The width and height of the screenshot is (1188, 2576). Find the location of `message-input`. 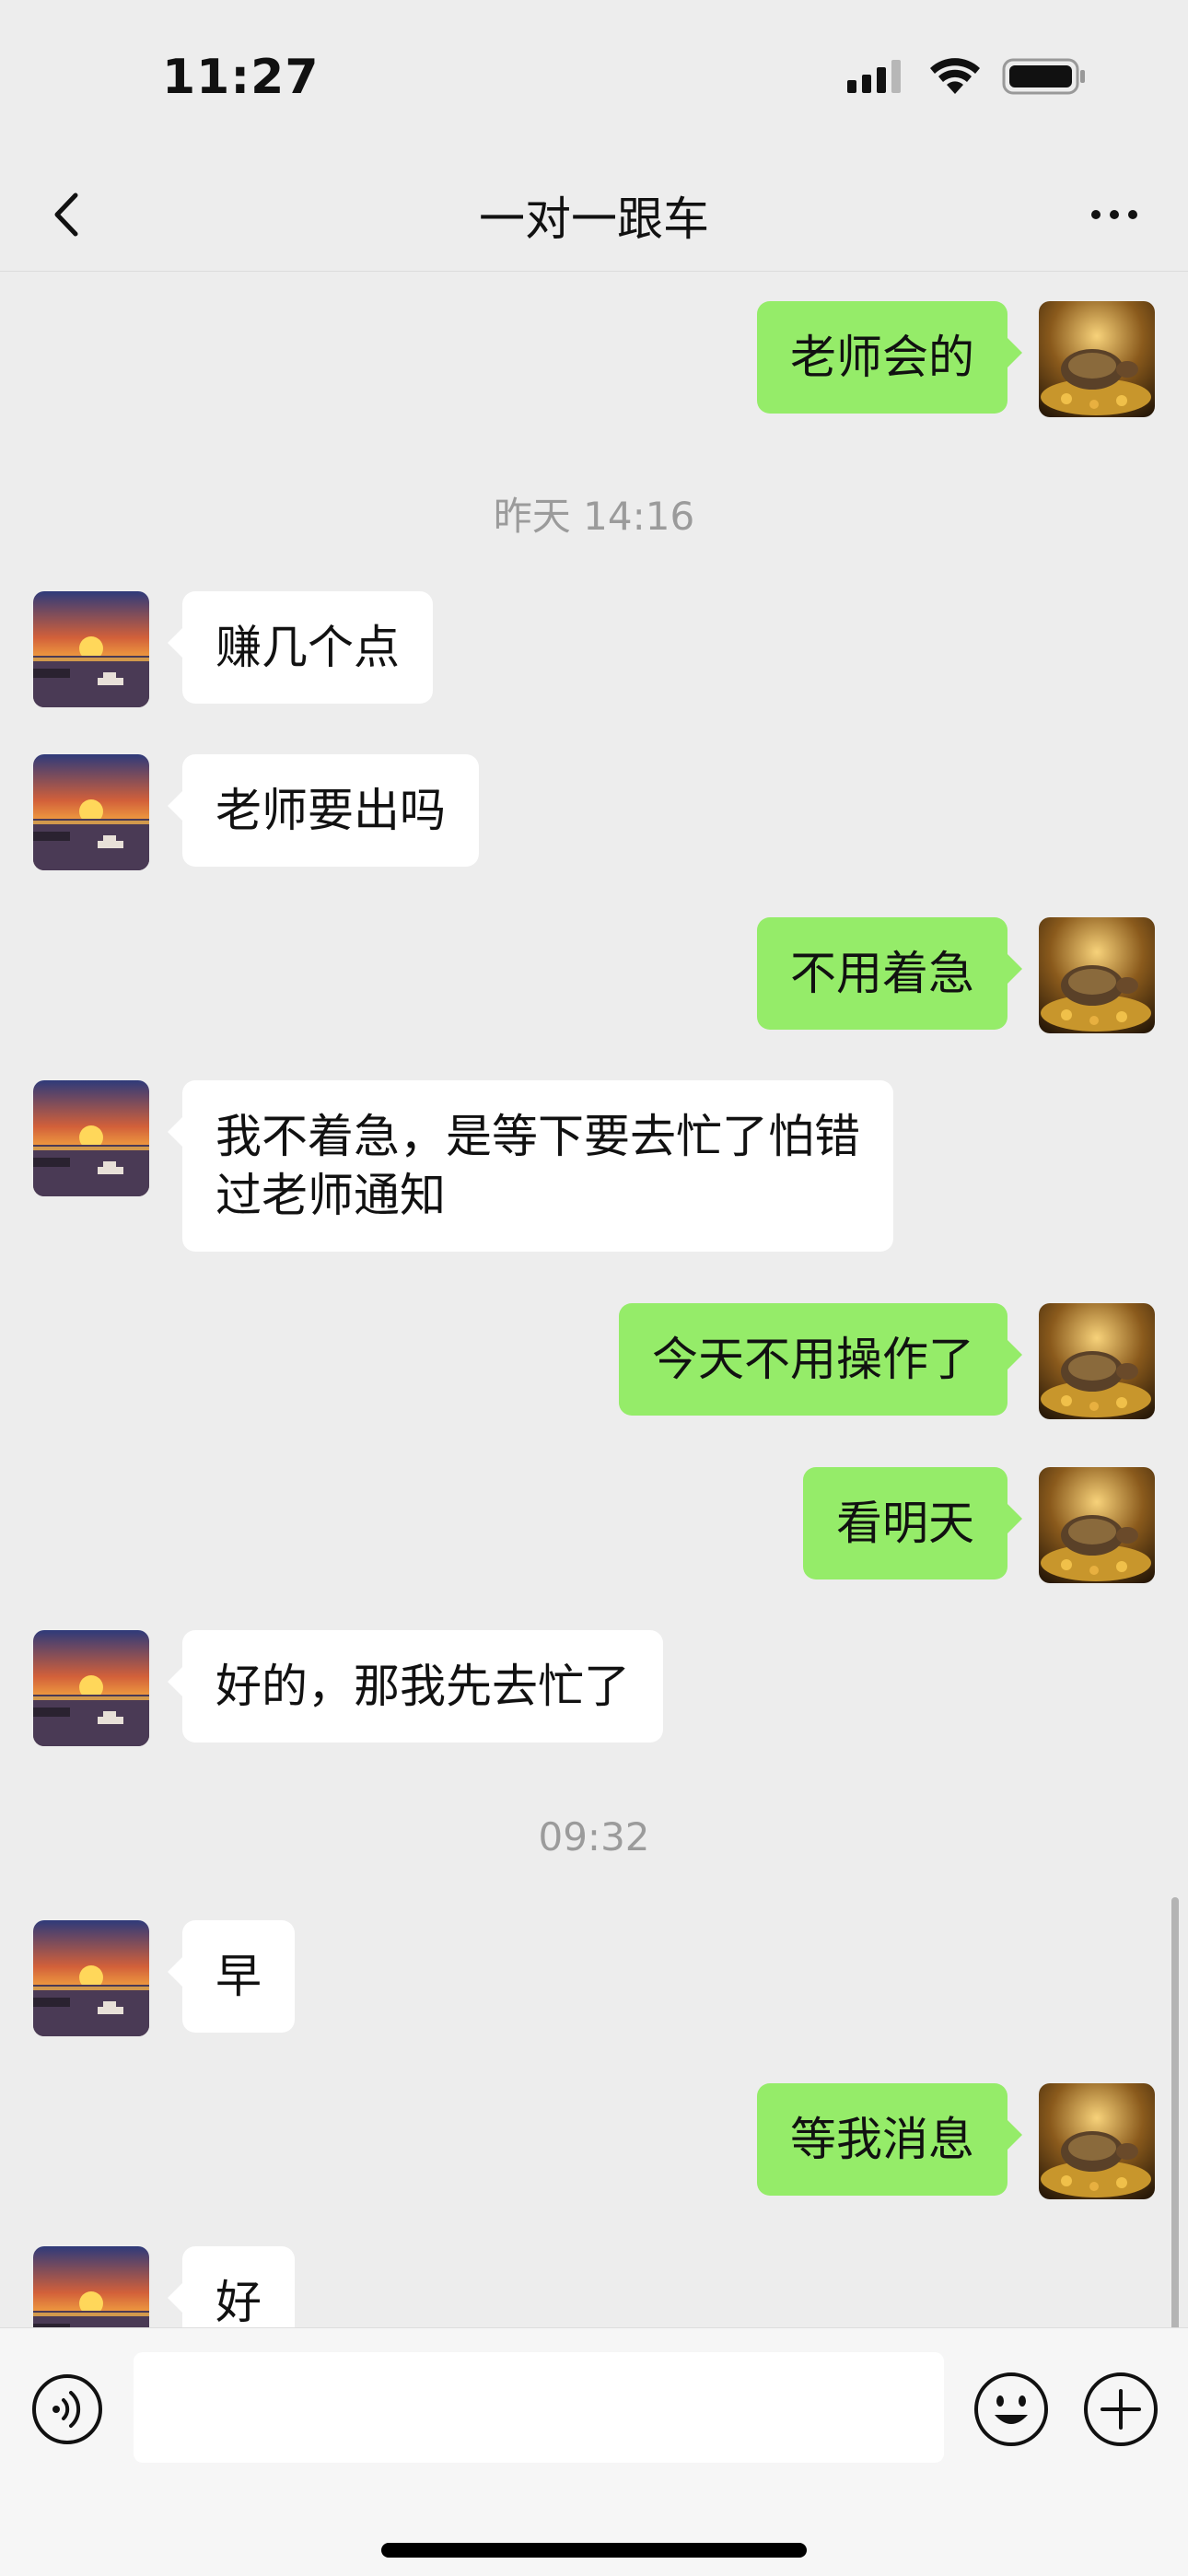

message-input is located at coordinates (539, 2407).